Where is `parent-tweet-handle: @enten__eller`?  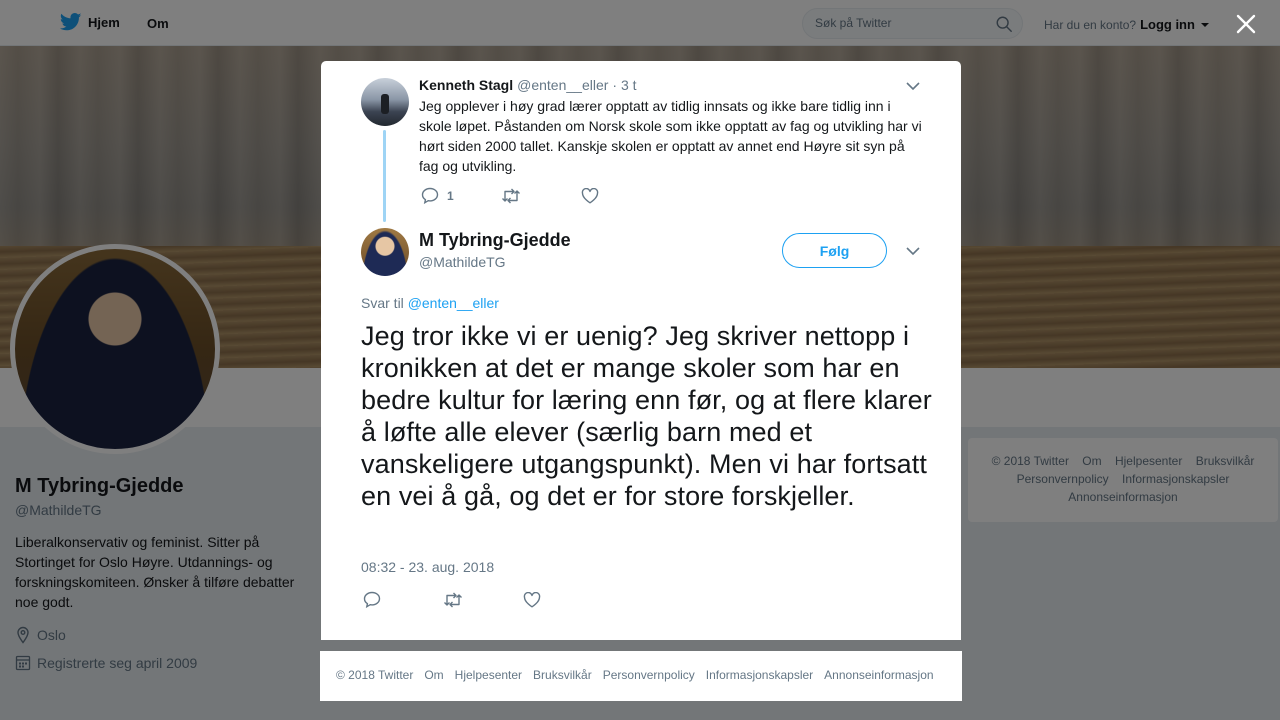
parent-tweet-handle: @enten__eller is located at coordinates (562, 85).